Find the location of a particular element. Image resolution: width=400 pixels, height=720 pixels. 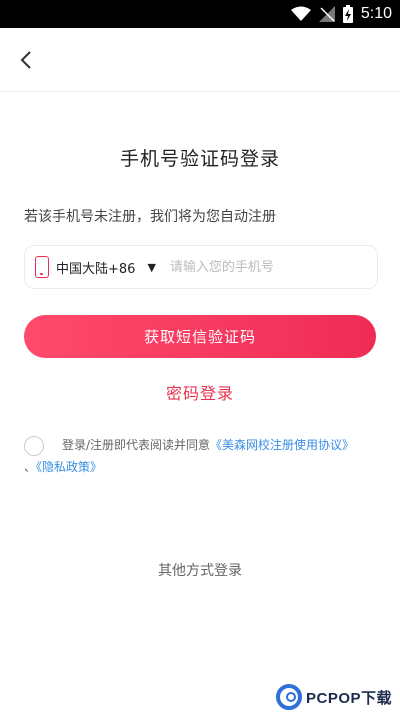

get-sms-code-button: 获取短信验证码 is located at coordinates (200, 336).